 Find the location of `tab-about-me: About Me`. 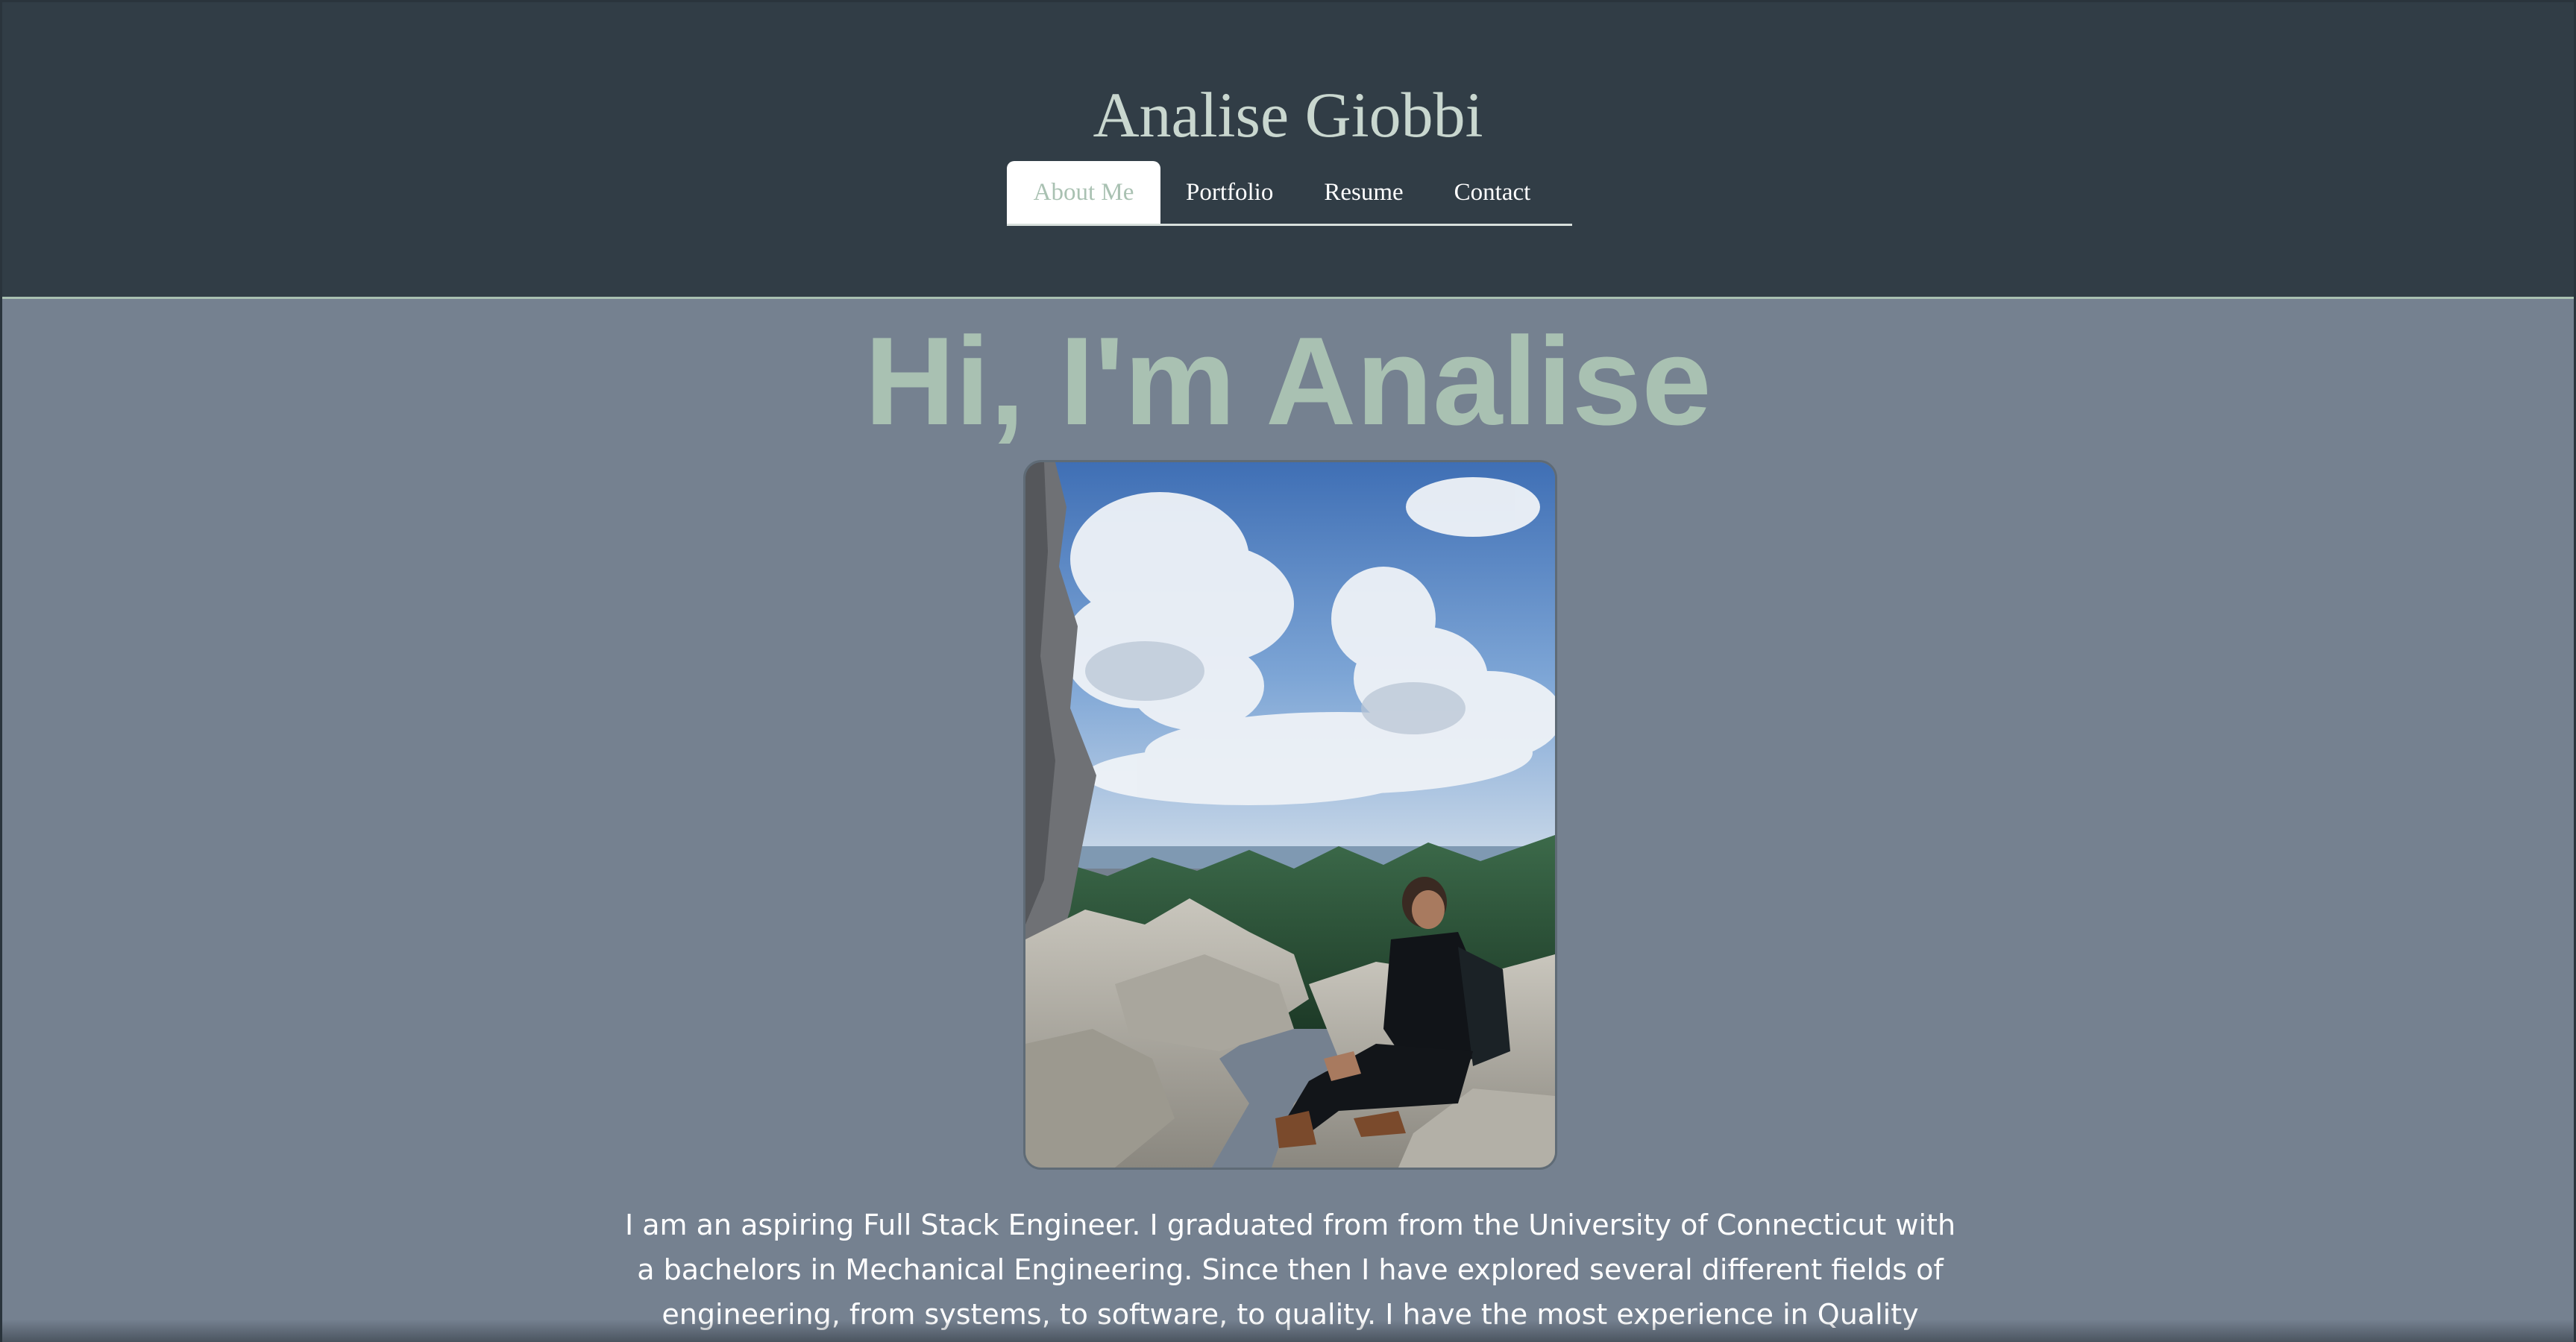

tab-about-me: About Me is located at coordinates (1083, 192).